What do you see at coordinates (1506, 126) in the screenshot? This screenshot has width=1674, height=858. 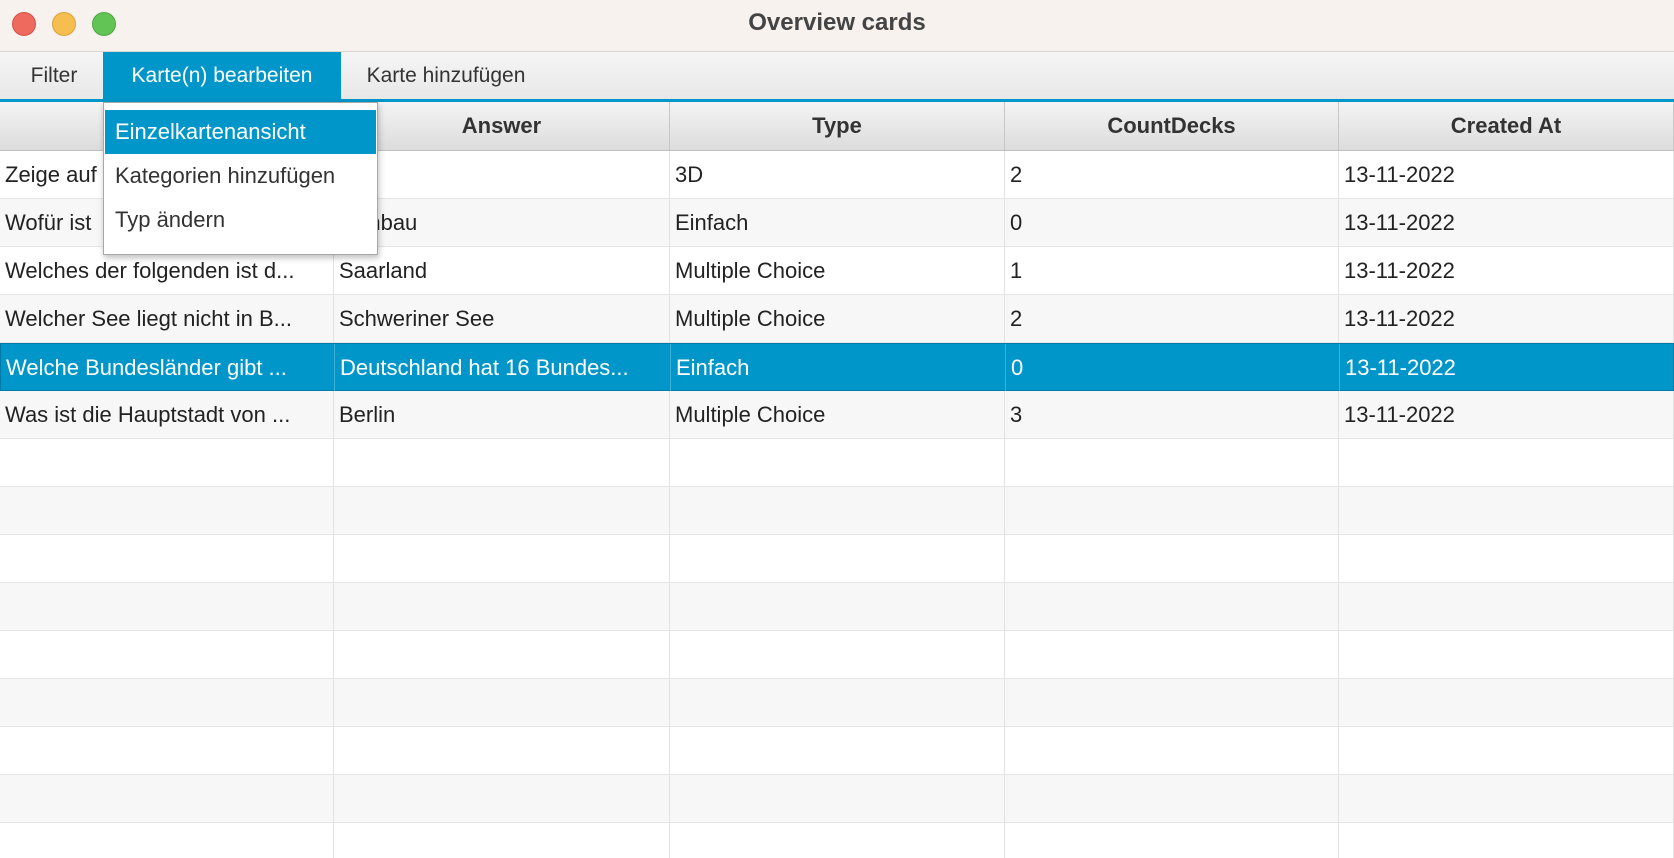 I see `column-header-created-at: Created At` at bounding box center [1506, 126].